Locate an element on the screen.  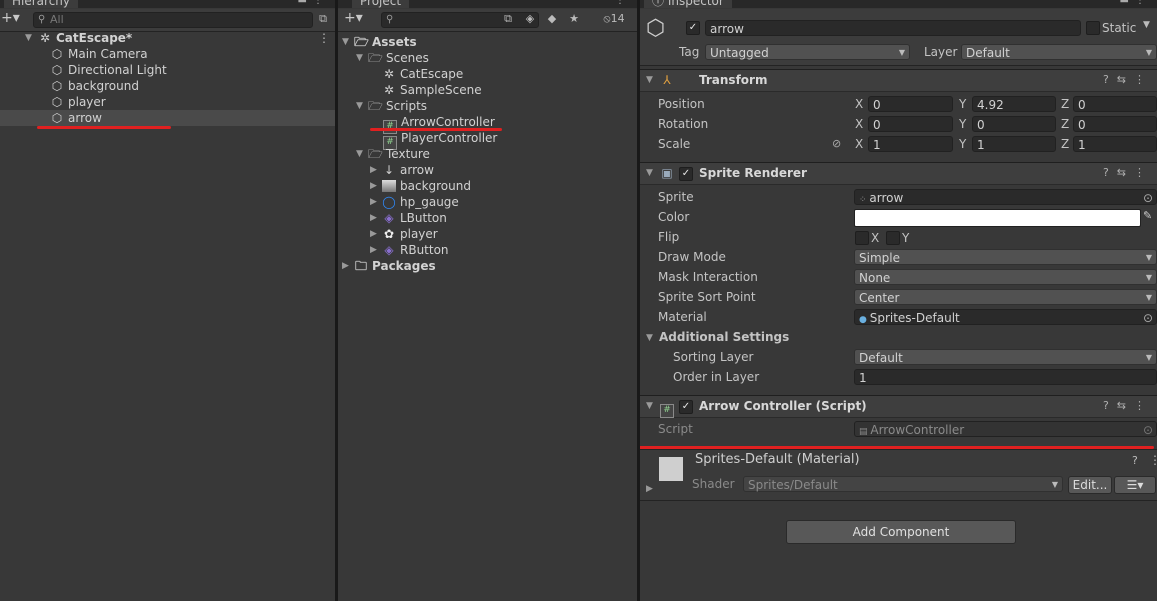
create-asset-button: +▾ is located at coordinates (353, 18).